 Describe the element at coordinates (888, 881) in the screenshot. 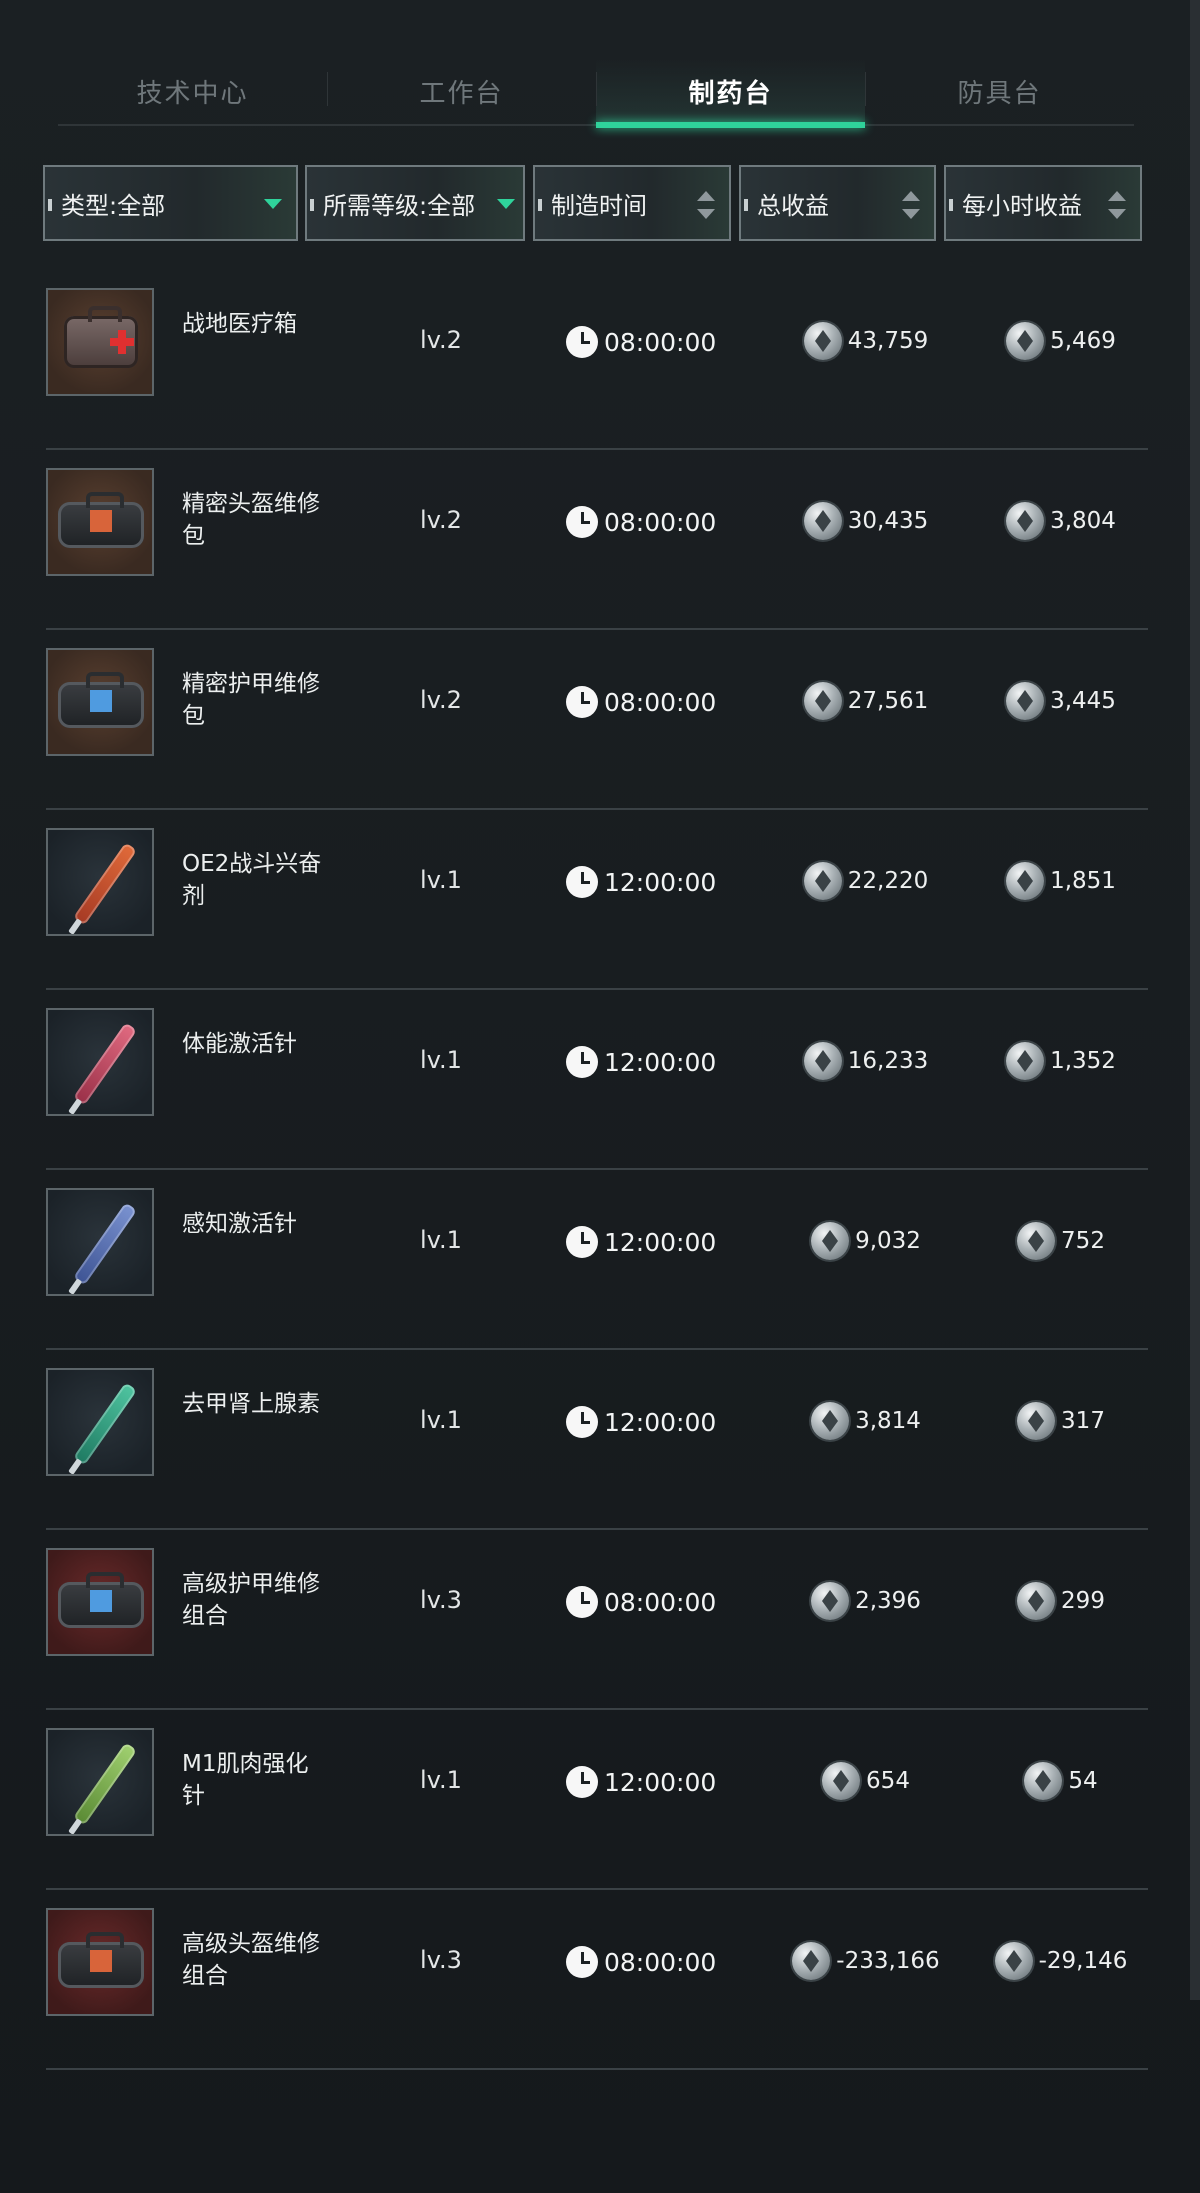

I see `total-profit-value: 22,220` at that location.